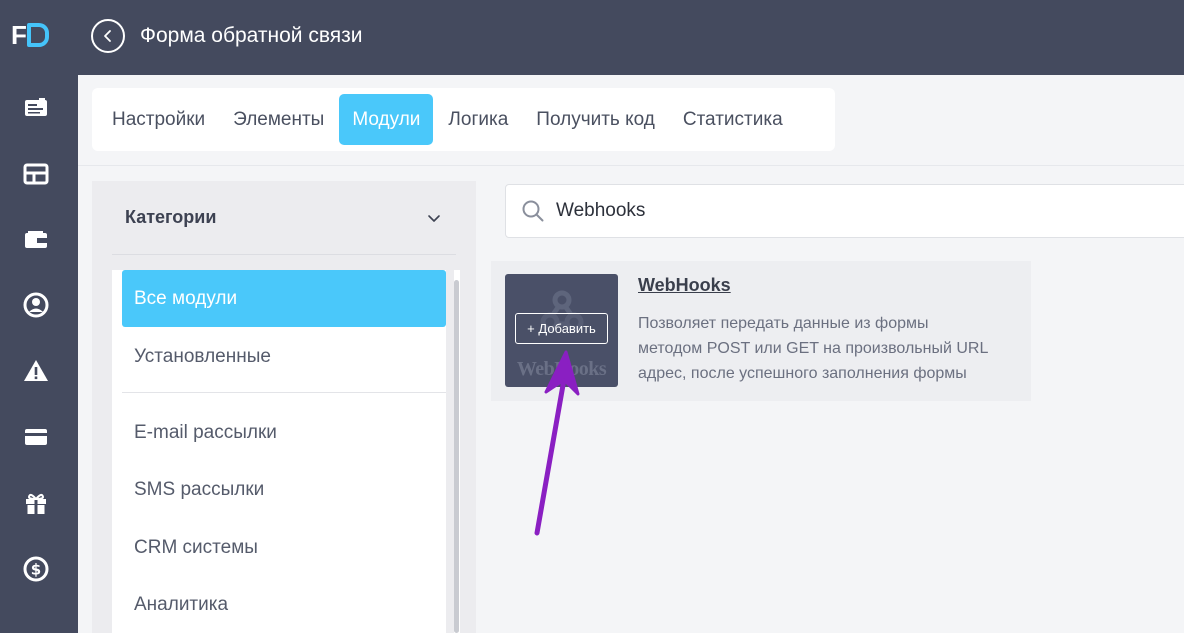 The image size is (1184, 633). What do you see at coordinates (631, 165) in the screenshot?
I see `header-divider` at bounding box center [631, 165].